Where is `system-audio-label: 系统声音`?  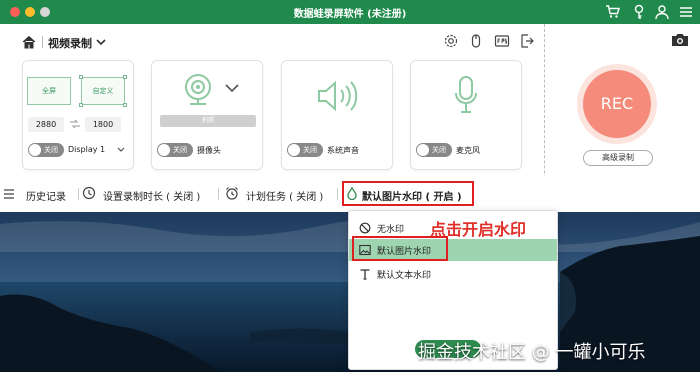
system-audio-label: 系统声音 is located at coordinates (343, 150).